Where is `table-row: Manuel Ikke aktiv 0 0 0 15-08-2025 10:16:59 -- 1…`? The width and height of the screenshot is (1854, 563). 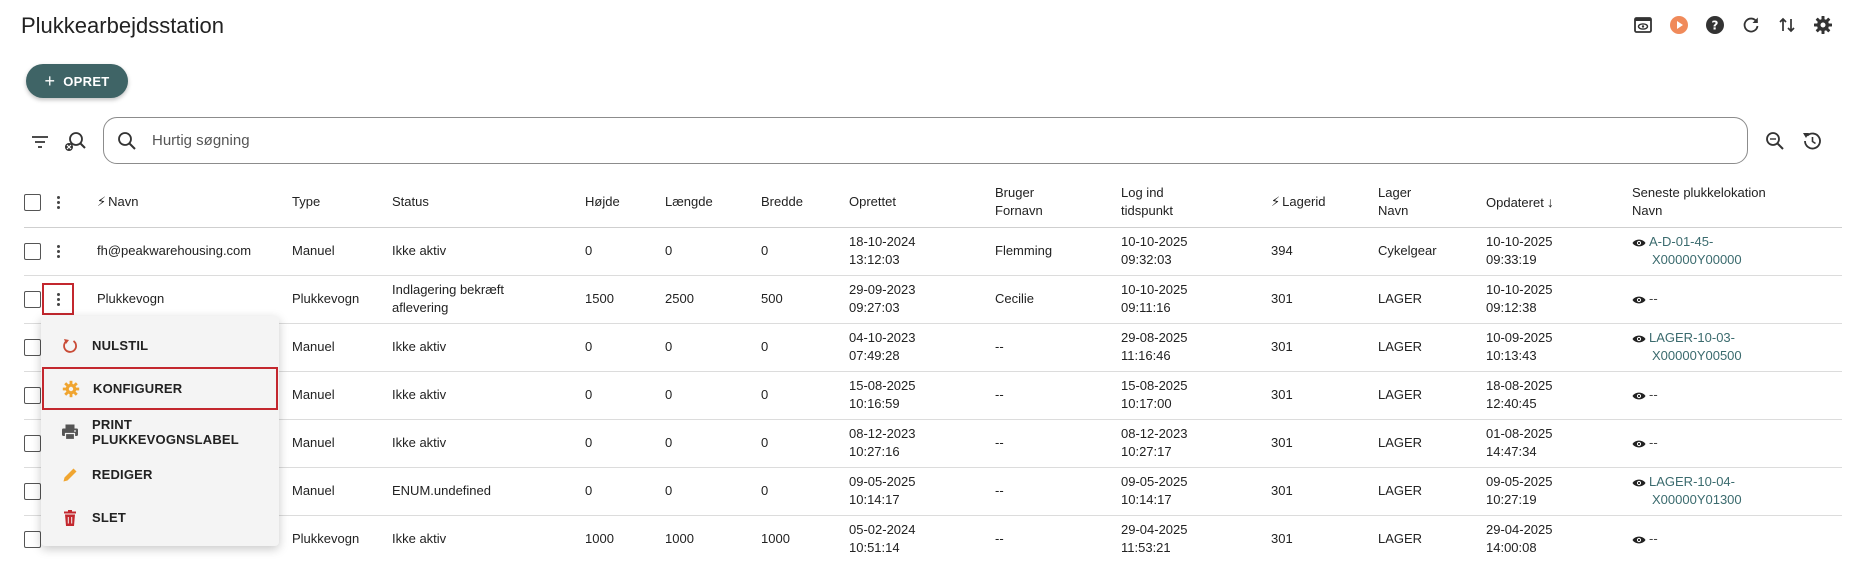 table-row: Manuel Ikke aktiv 0 0 0 15-08-2025 10:16:59 -- 1… is located at coordinates (933, 395).